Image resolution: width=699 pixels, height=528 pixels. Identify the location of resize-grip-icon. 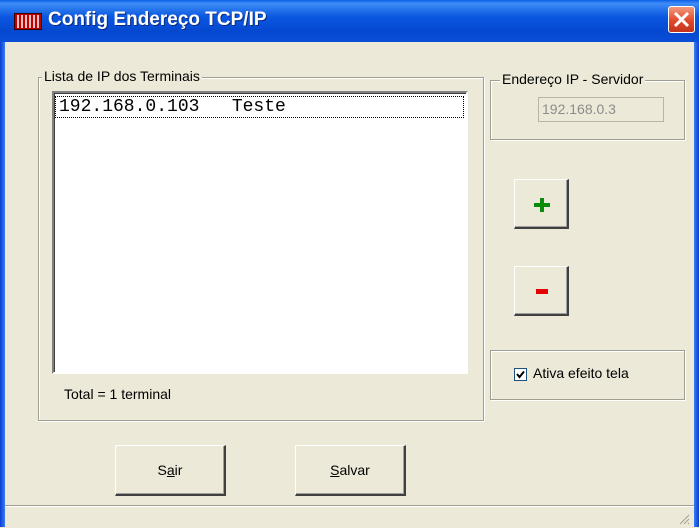
(684, 519).